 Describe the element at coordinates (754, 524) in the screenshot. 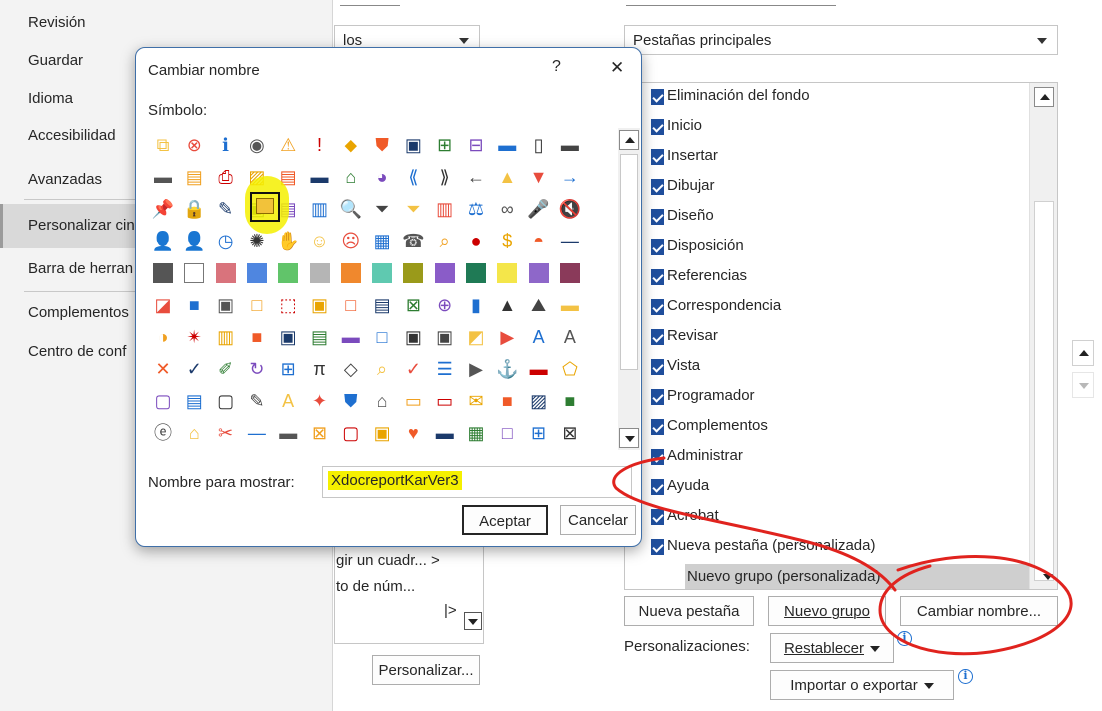

I see `ink-arrow-line` at that location.